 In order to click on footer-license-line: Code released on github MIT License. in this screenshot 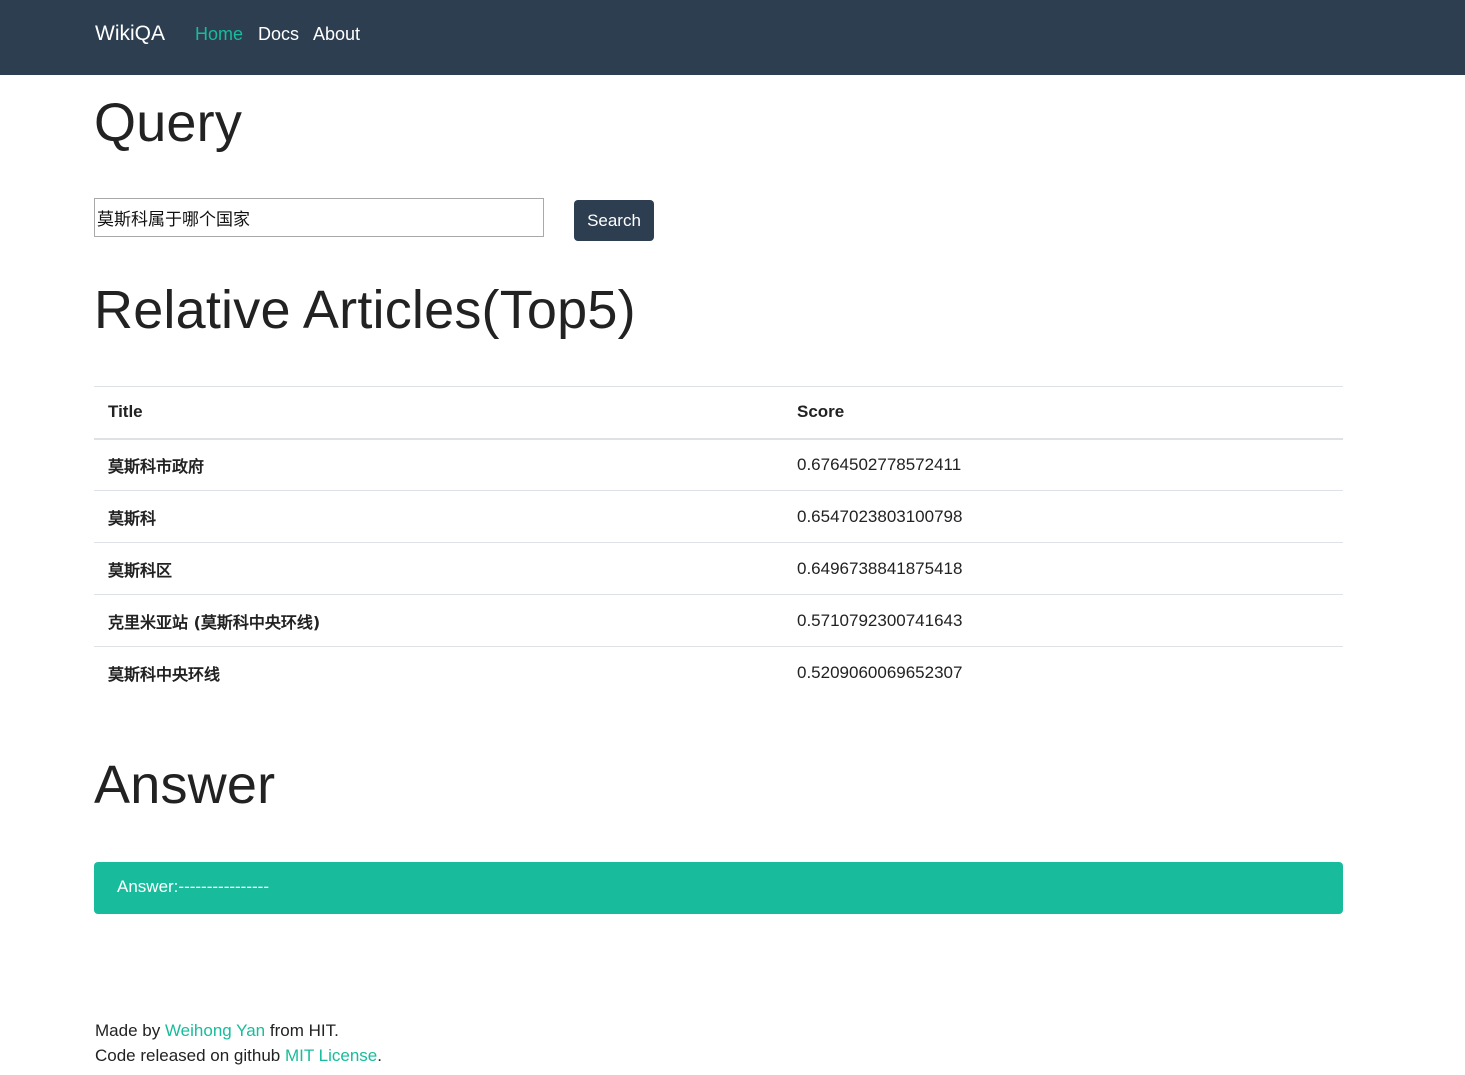, I will do `click(238, 1055)`.